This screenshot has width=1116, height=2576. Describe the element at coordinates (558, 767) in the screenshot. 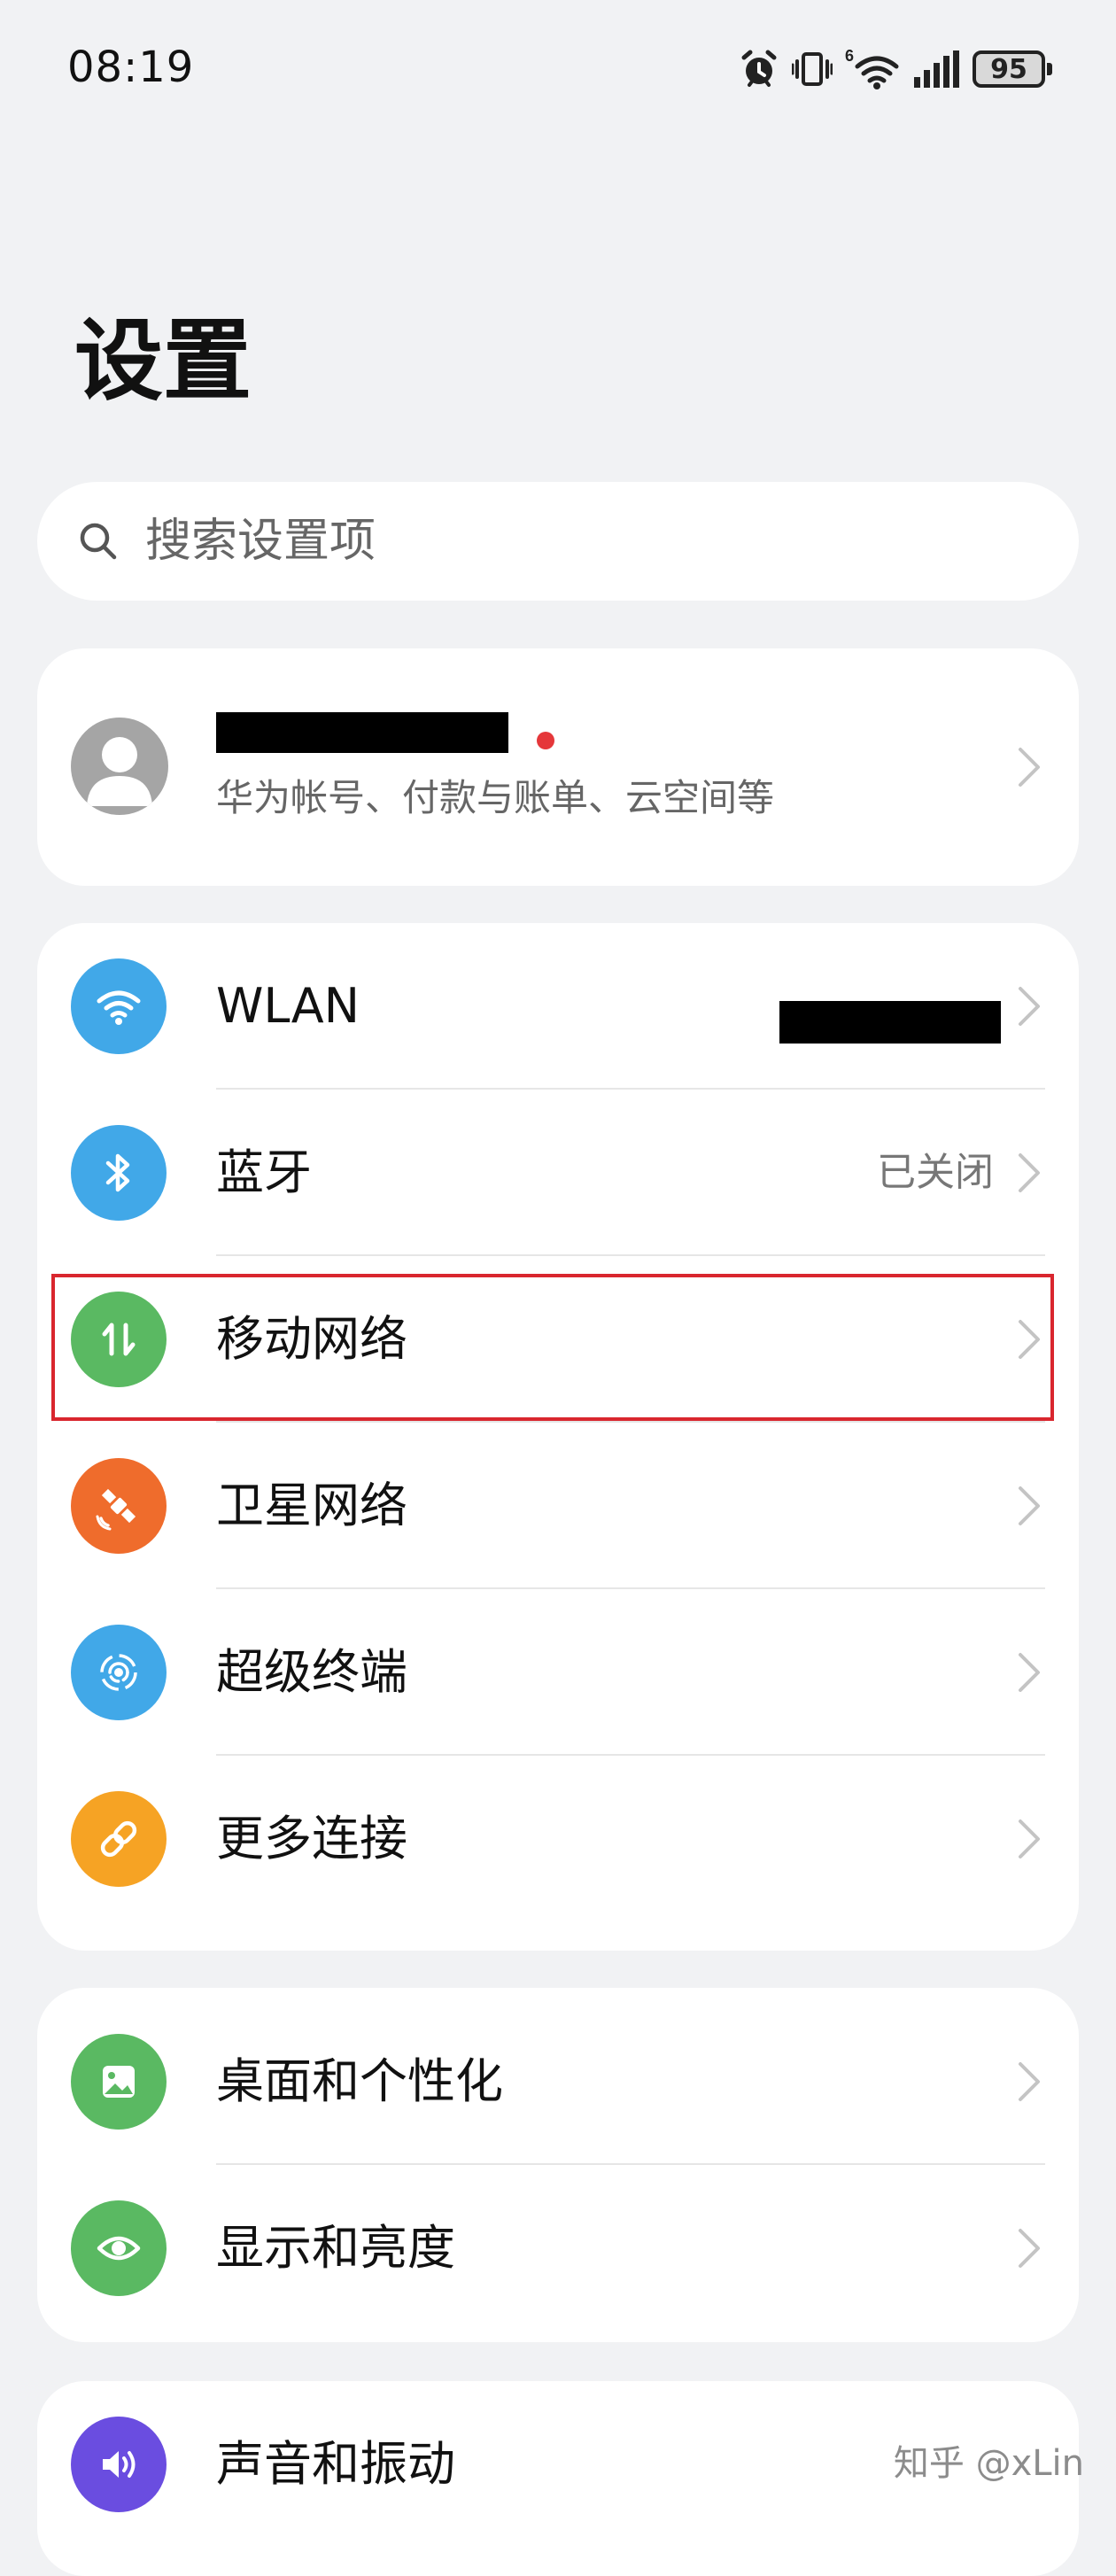

I see `account-card: 华为帐号、付款与账单、云空间等` at that location.